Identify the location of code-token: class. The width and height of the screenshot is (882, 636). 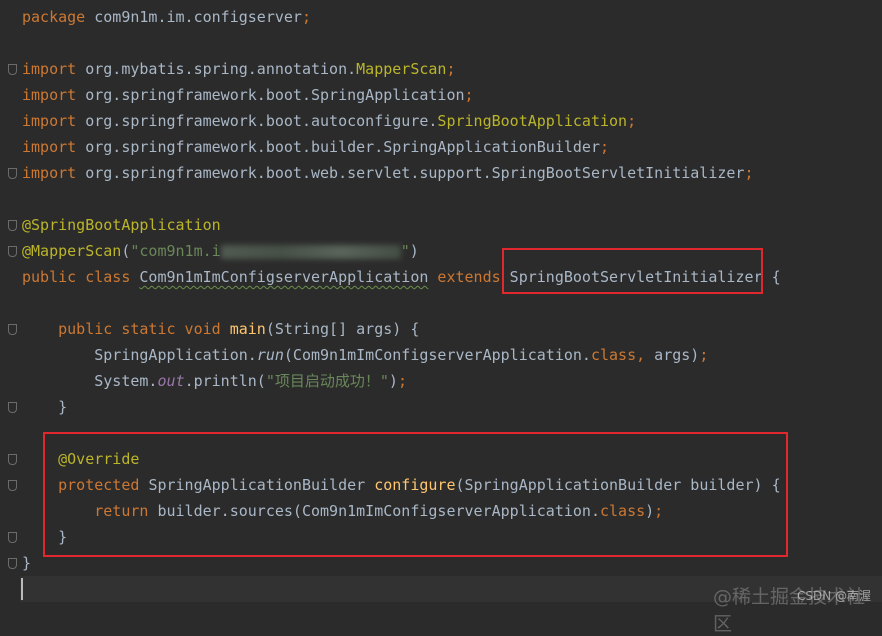
(613, 355).